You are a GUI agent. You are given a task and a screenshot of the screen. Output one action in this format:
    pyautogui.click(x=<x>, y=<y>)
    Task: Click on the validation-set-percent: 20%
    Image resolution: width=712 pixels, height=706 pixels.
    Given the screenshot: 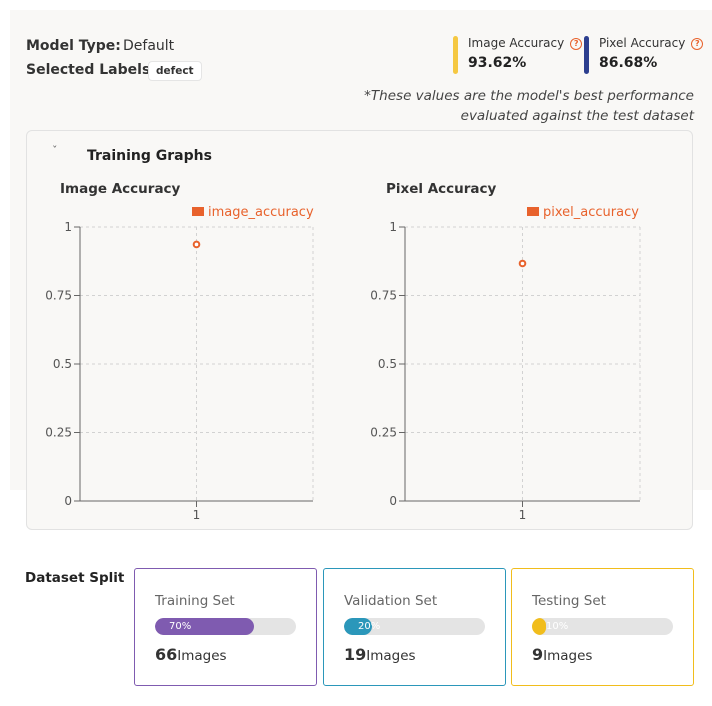 What is the action you would take?
    pyautogui.click(x=369, y=626)
    